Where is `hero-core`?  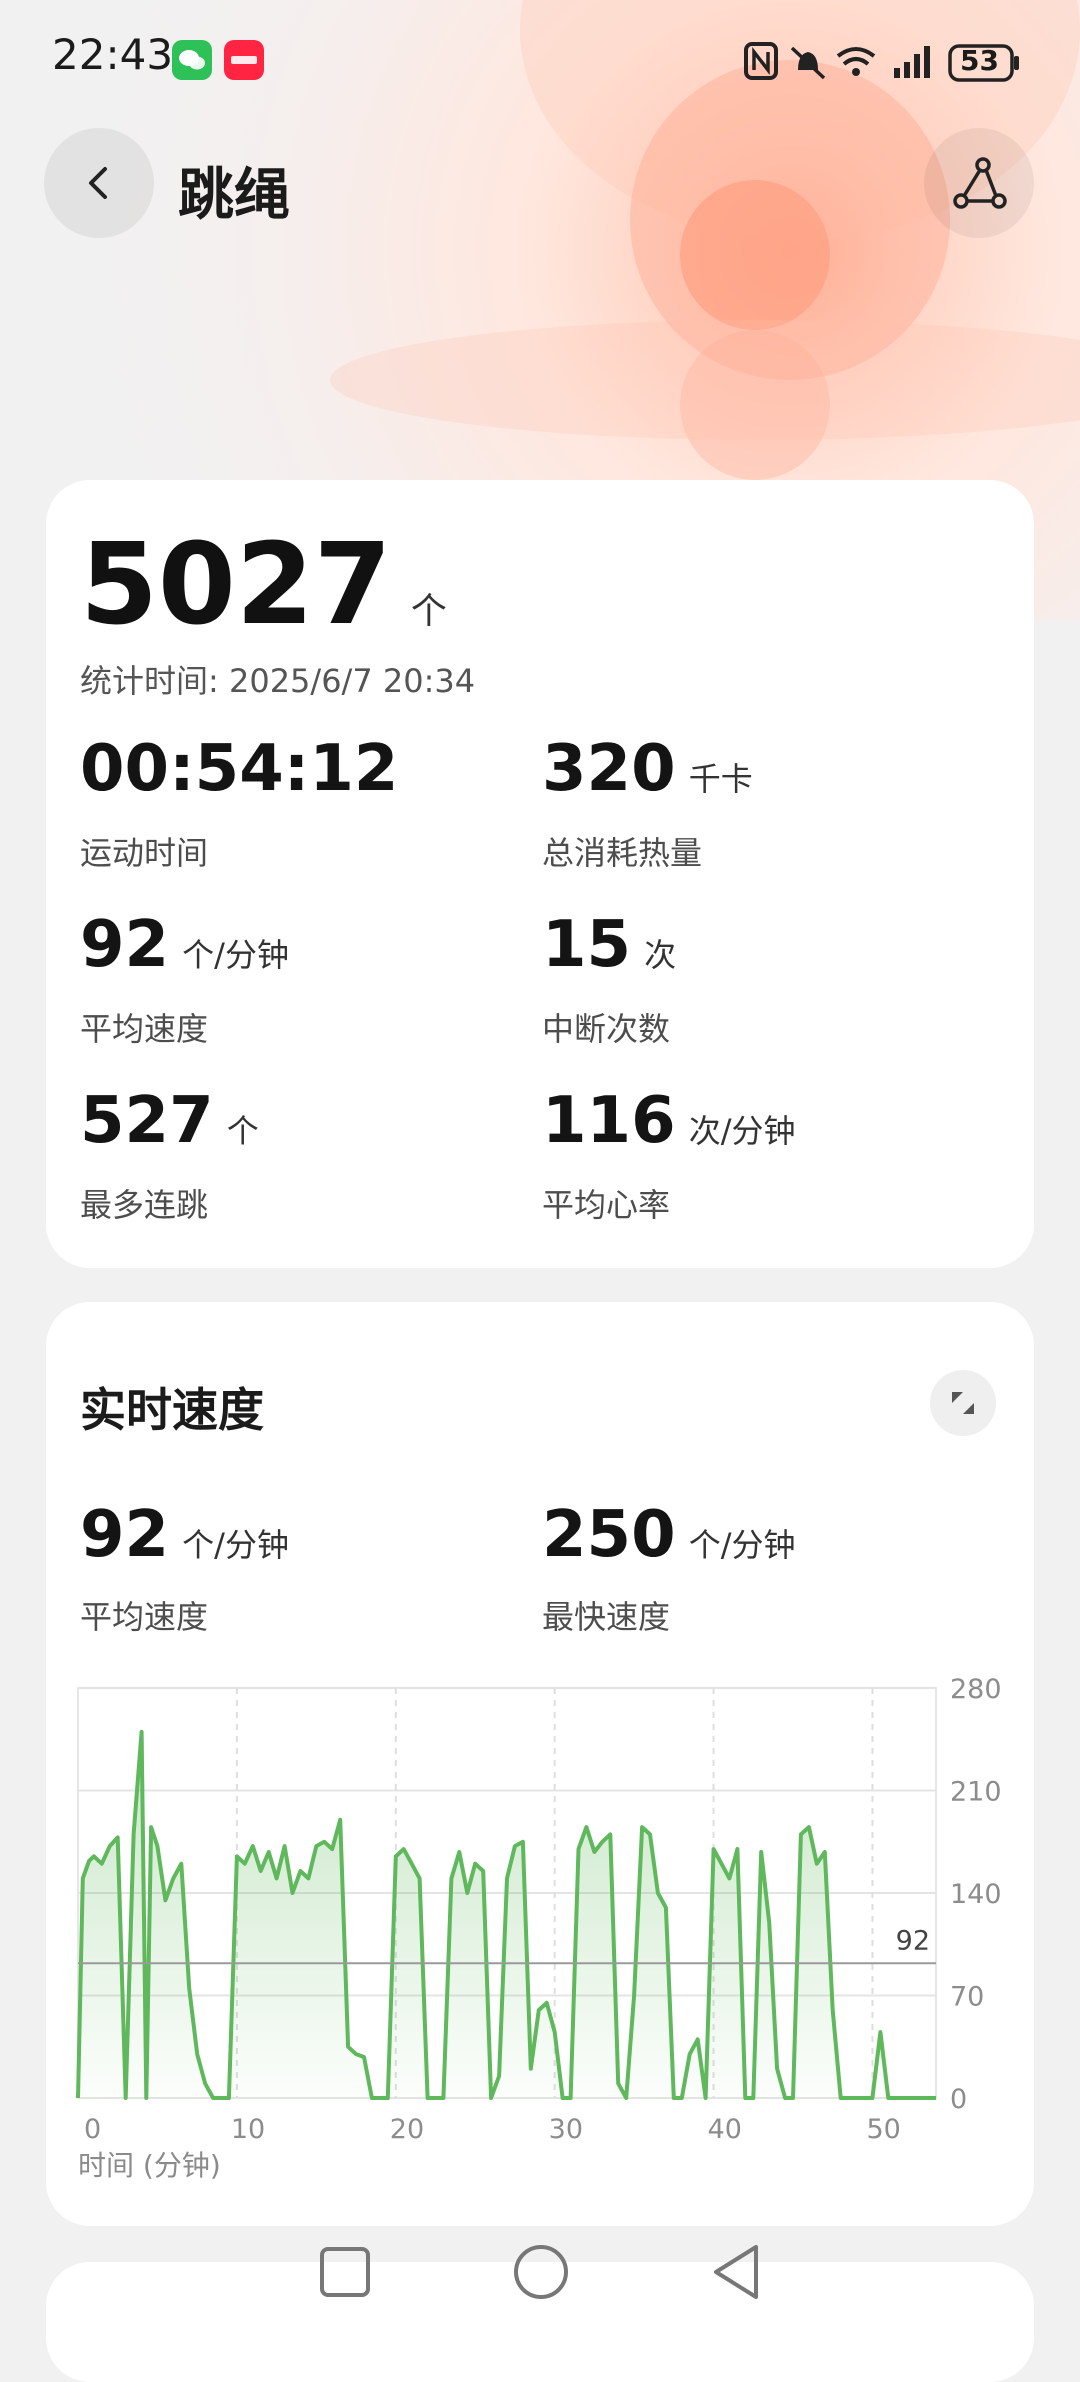
hero-core is located at coordinates (755, 255).